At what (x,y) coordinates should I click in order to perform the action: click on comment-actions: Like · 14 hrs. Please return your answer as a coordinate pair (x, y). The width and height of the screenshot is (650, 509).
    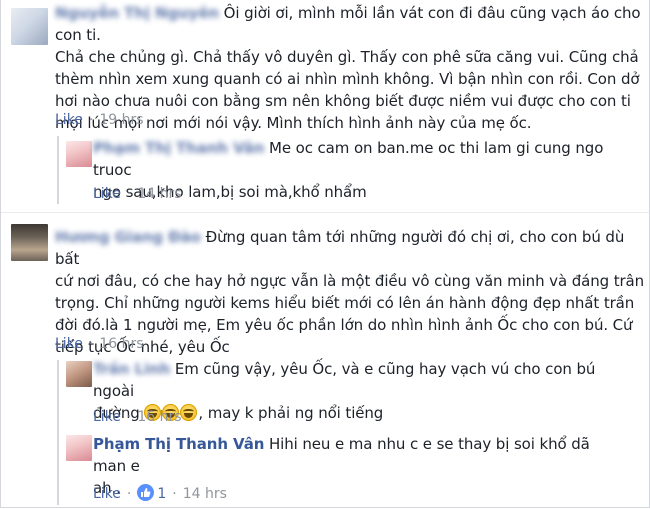
    Looking at the image, I should click on (137, 194).